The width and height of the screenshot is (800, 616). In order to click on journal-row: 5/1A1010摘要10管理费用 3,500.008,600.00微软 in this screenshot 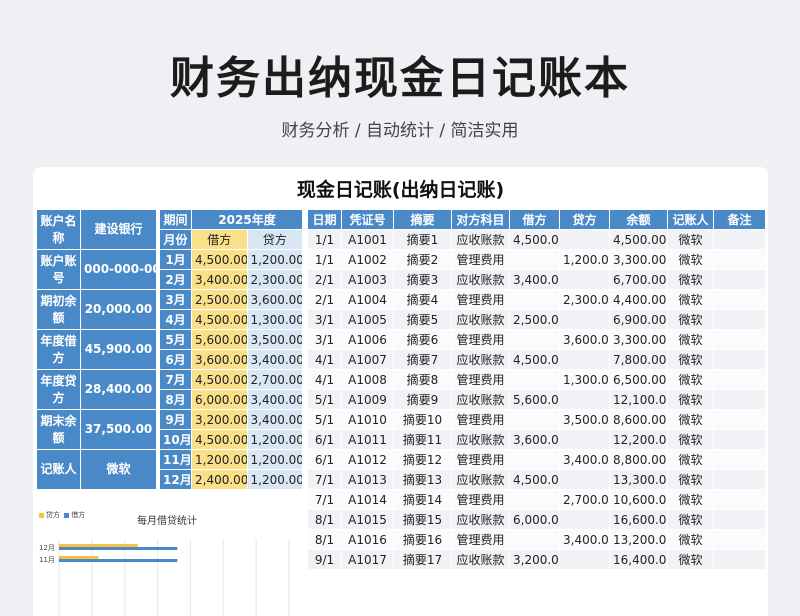, I will do `click(536, 419)`.